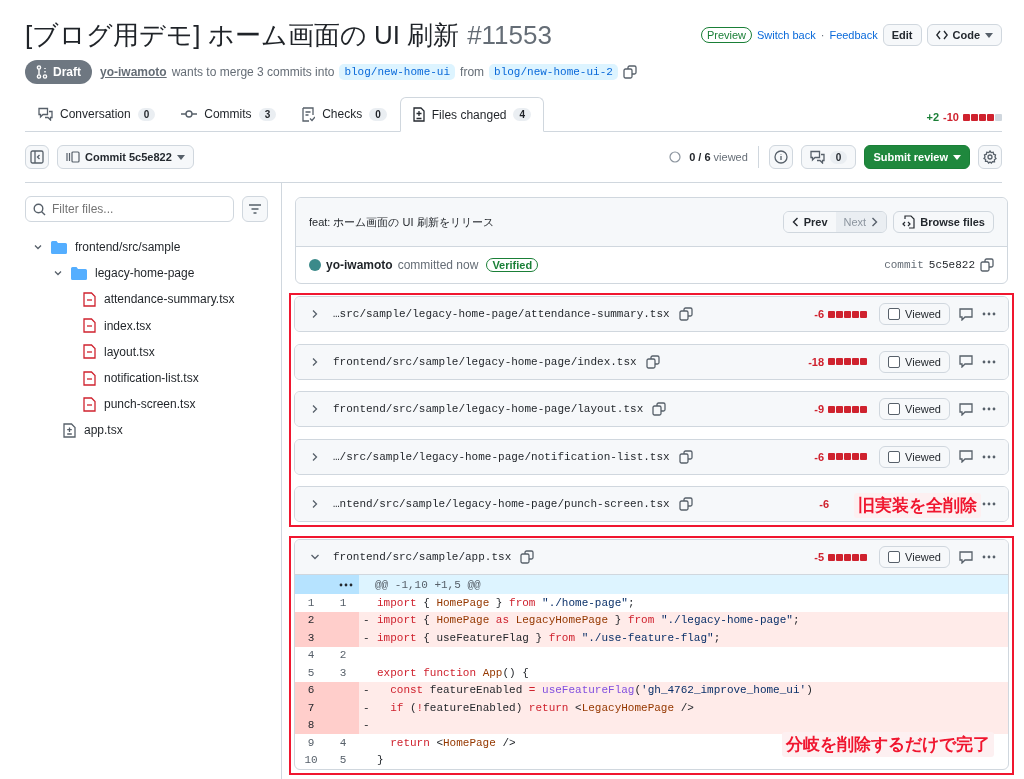 Image resolution: width=1024 pixels, height=779 pixels. What do you see at coordinates (255, 209) in the screenshot?
I see `filter-button` at bounding box center [255, 209].